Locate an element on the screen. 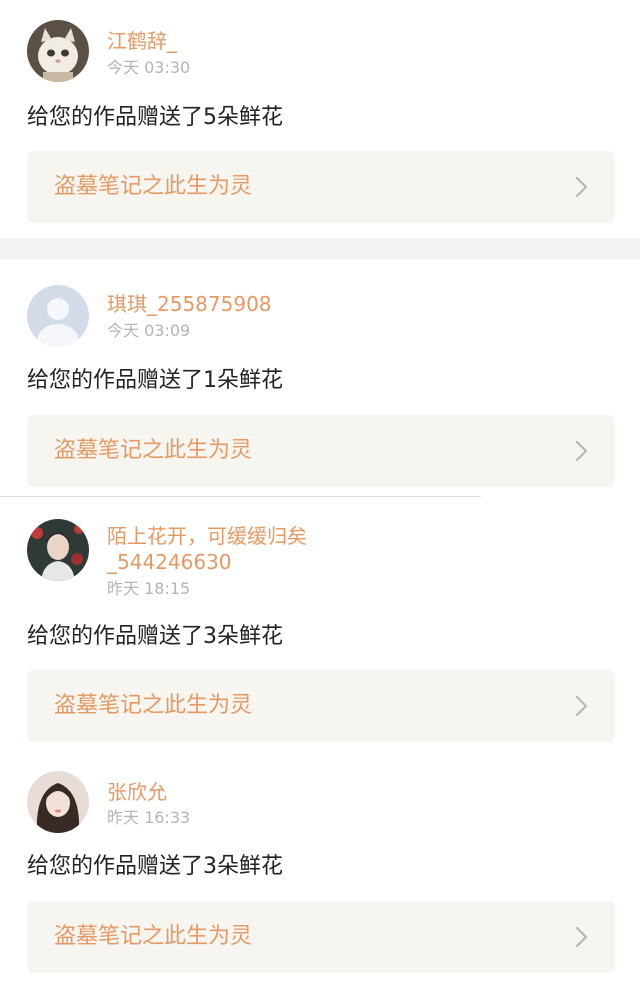 This screenshot has height=983, width=640. boy-avatar-icon is located at coordinates (58, 550).